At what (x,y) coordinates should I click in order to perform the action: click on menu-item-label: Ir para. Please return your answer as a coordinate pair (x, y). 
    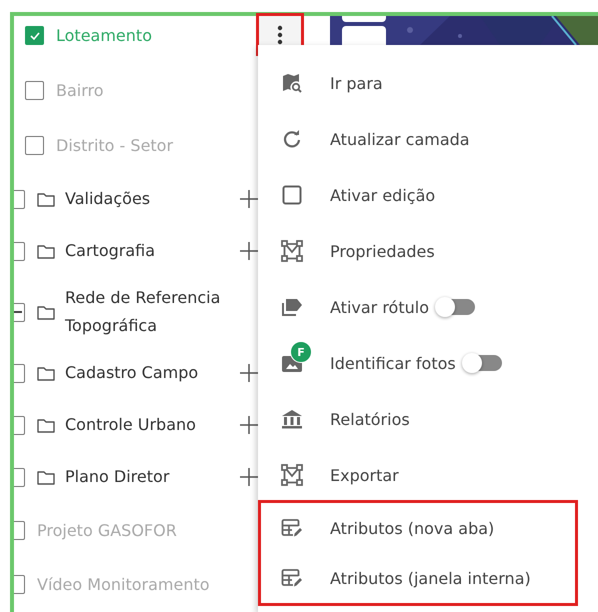
    Looking at the image, I should click on (356, 83).